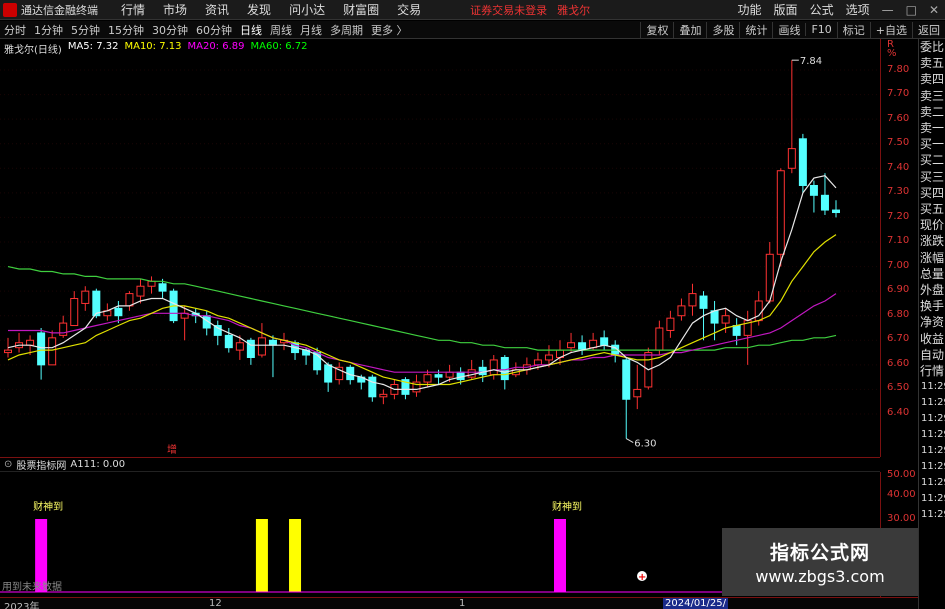  Describe the element at coordinates (251, 30) in the screenshot. I see `period-daily: 日线` at that location.